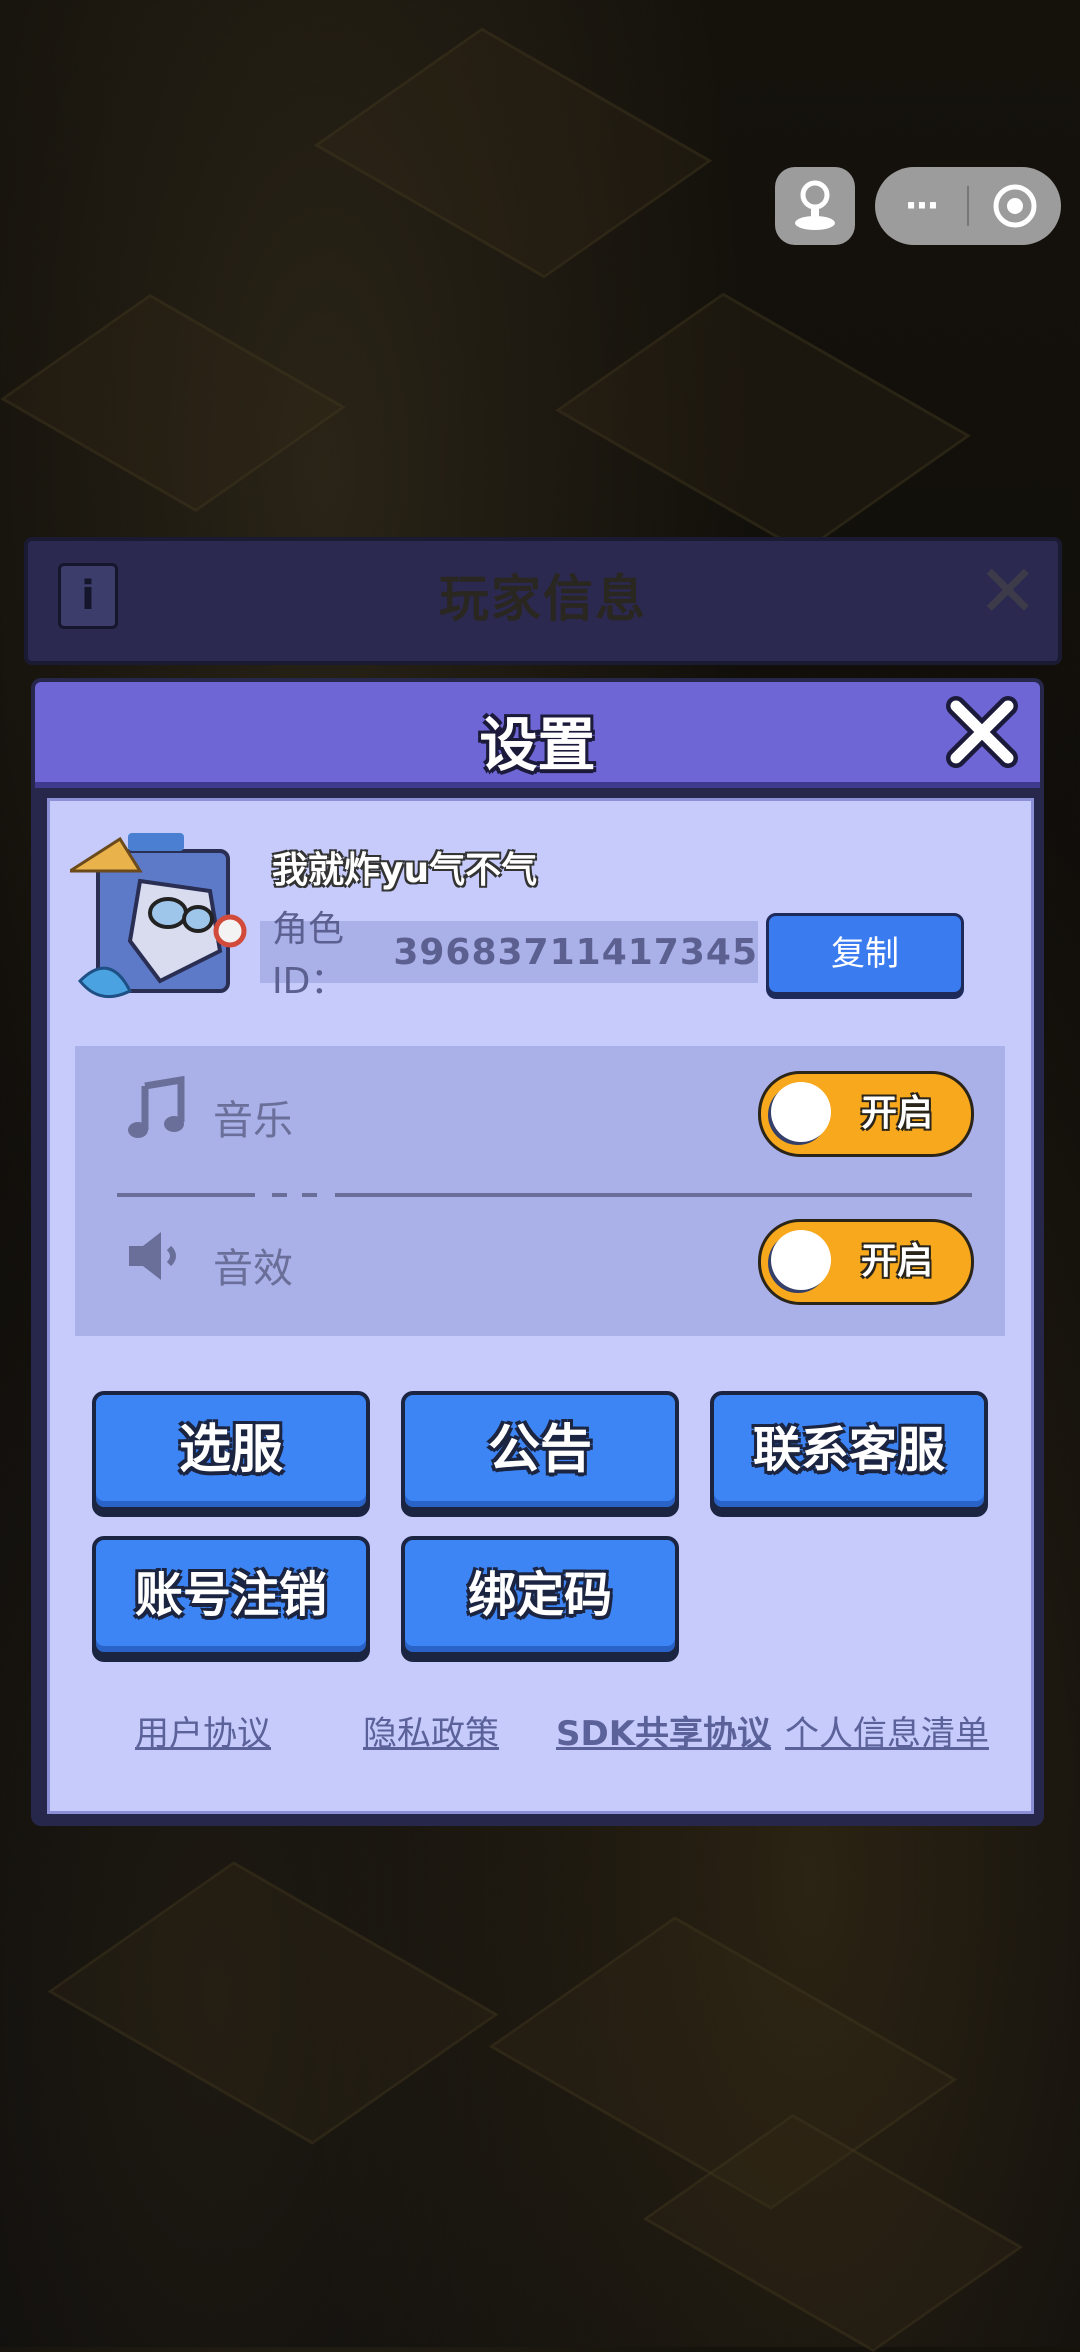 The height and width of the screenshot is (2352, 1080). I want to click on player-info-panel: i 玩家信息 ✕, so click(543, 601).